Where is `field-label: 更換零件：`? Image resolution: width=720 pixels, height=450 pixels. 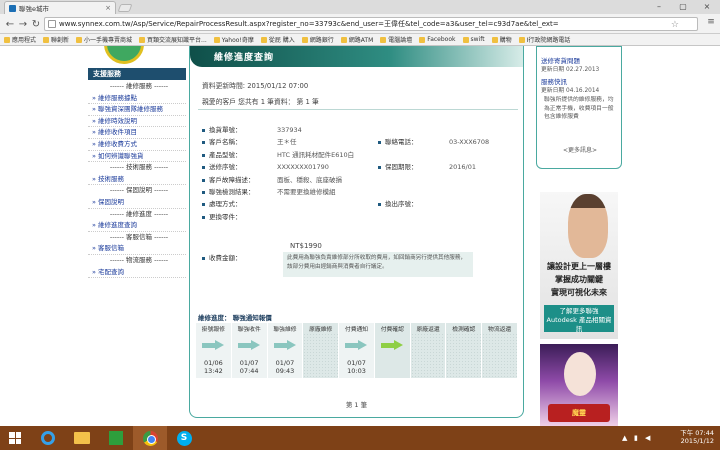 field-label: 更換零件： is located at coordinates (225, 216).